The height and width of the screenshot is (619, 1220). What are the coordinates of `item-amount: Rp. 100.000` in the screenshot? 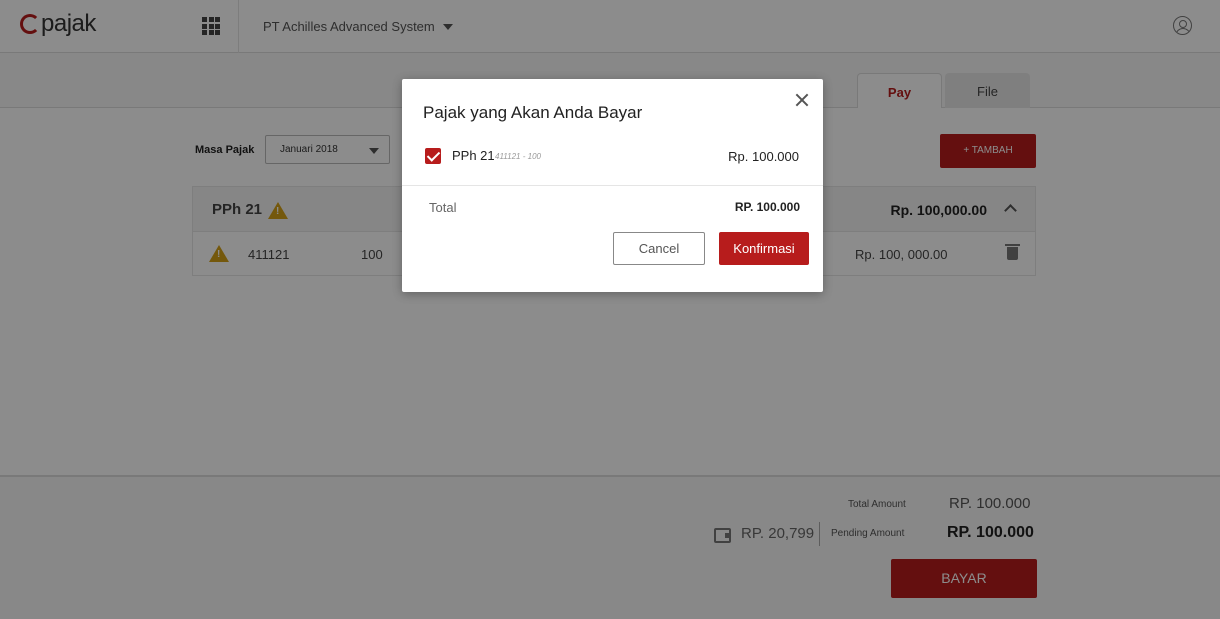 It's located at (763, 156).